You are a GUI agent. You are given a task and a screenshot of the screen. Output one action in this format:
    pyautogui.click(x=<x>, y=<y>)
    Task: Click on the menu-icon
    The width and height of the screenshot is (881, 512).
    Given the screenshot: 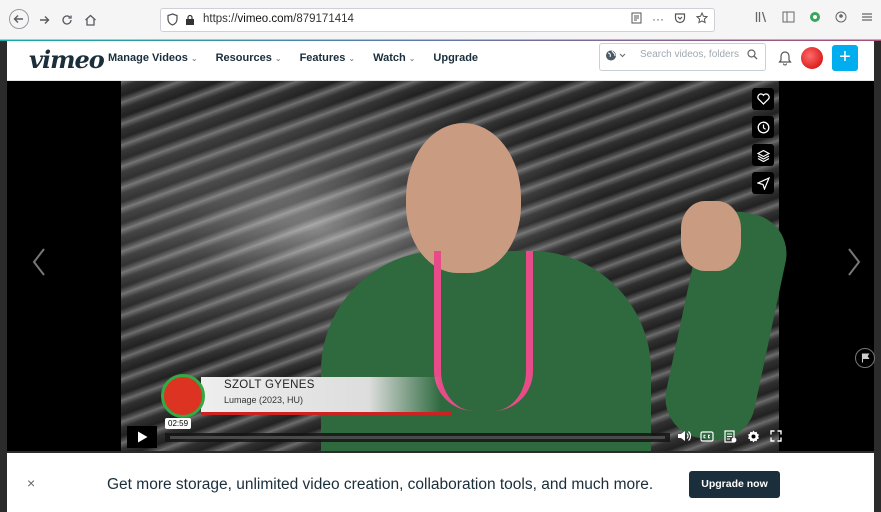 What is the action you would take?
    pyautogui.click(x=867, y=18)
    